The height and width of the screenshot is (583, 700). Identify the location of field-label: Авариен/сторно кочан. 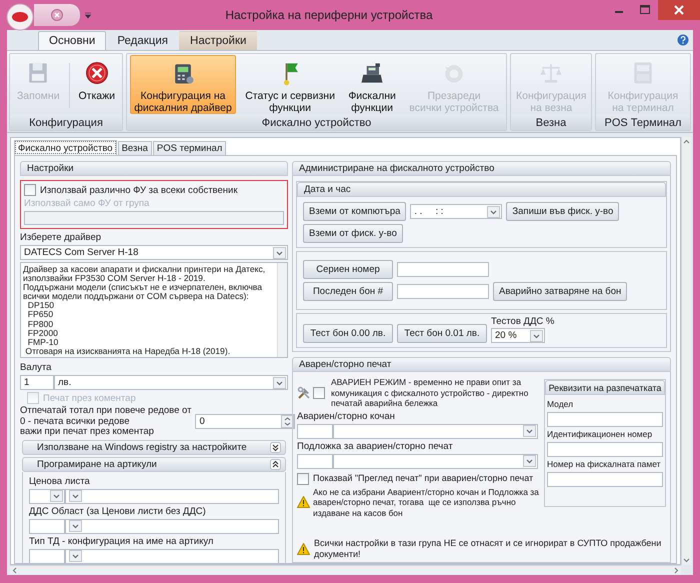
(346, 416).